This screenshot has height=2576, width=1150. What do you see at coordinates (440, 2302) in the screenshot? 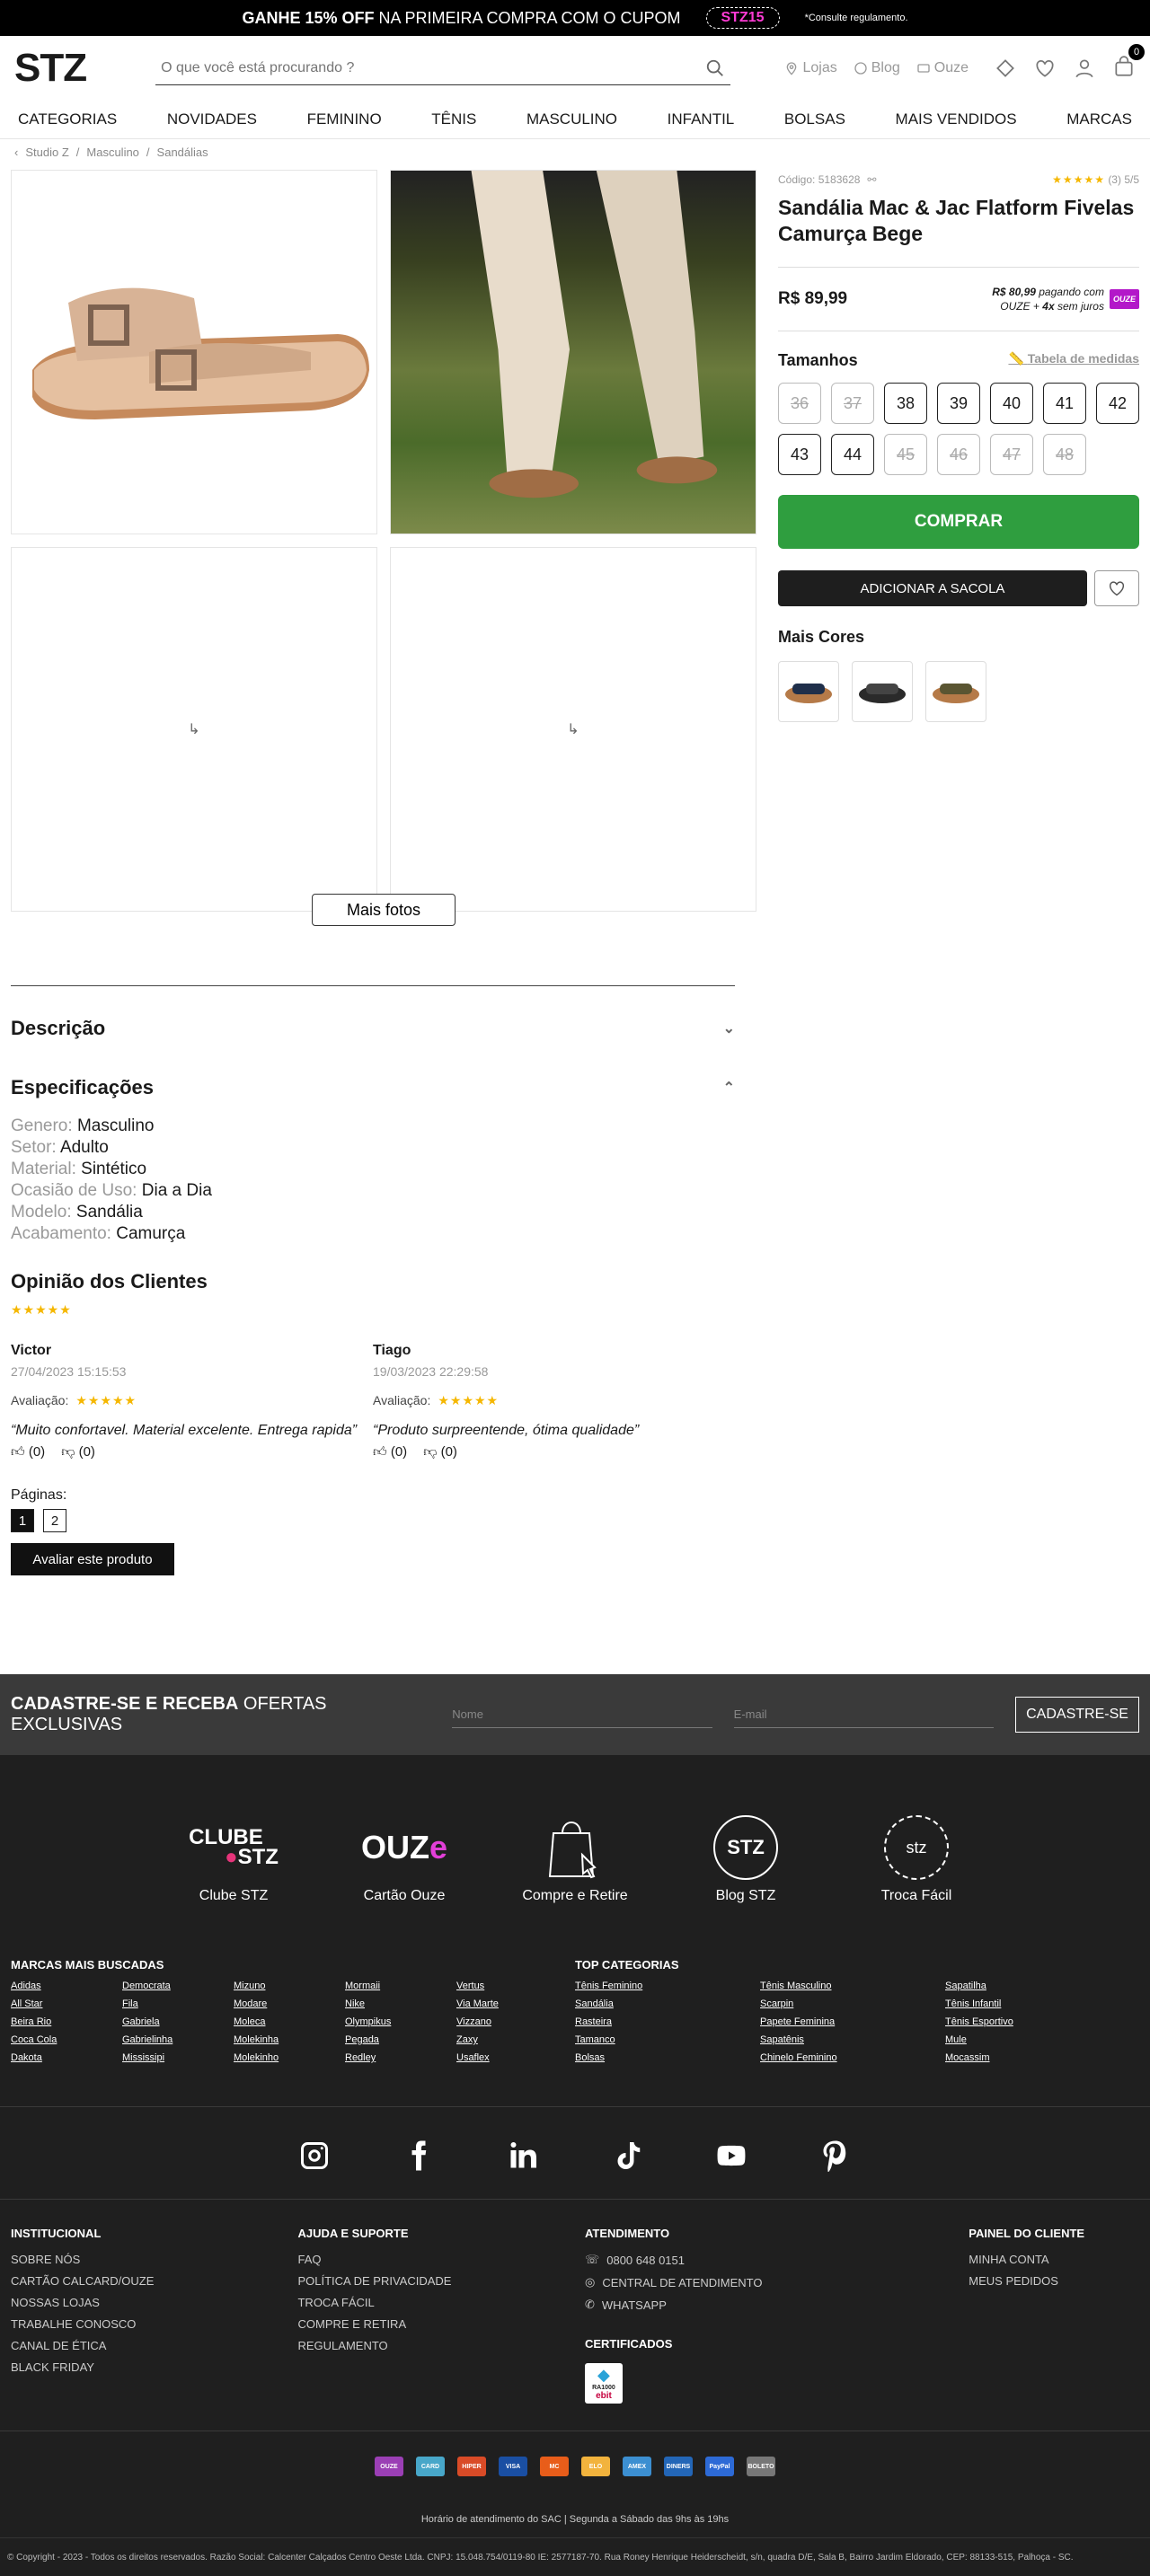
I see `footer-link-ajuda: TROCA FÁCIL` at bounding box center [440, 2302].